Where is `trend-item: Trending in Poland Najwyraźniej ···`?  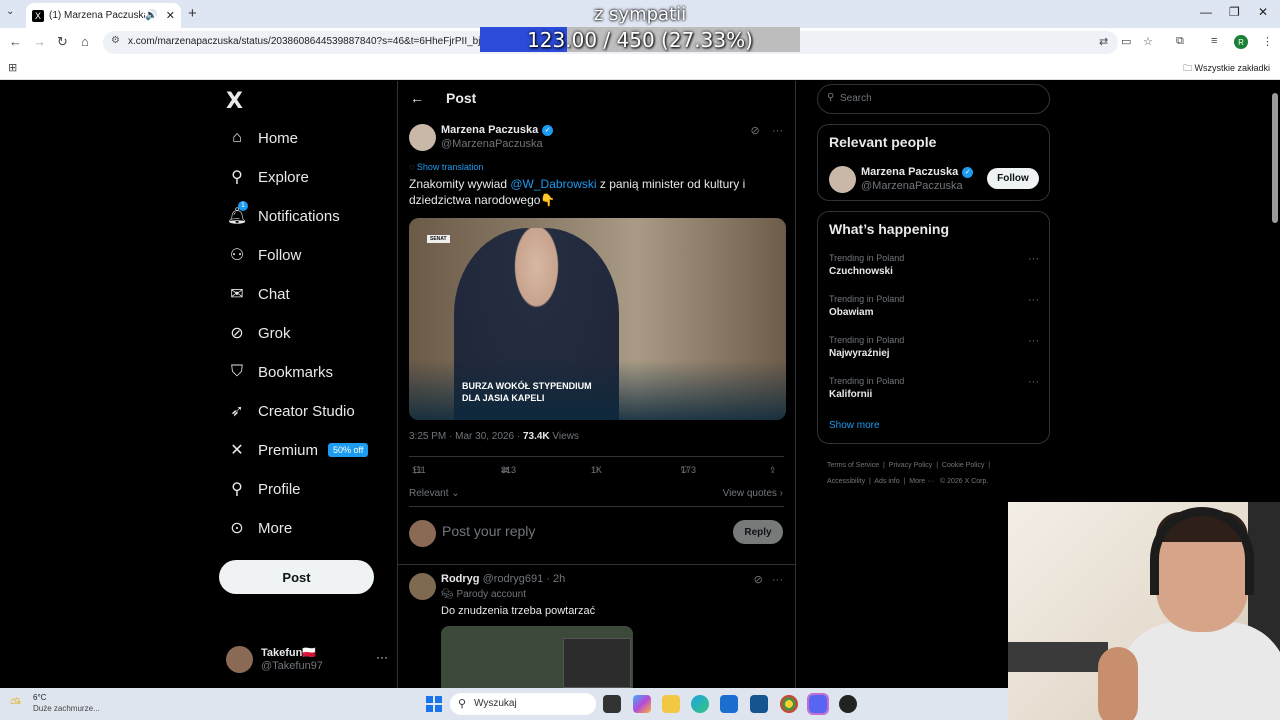
trend-item: Trending in Poland Najwyraźniej ··· is located at coordinates (934, 347).